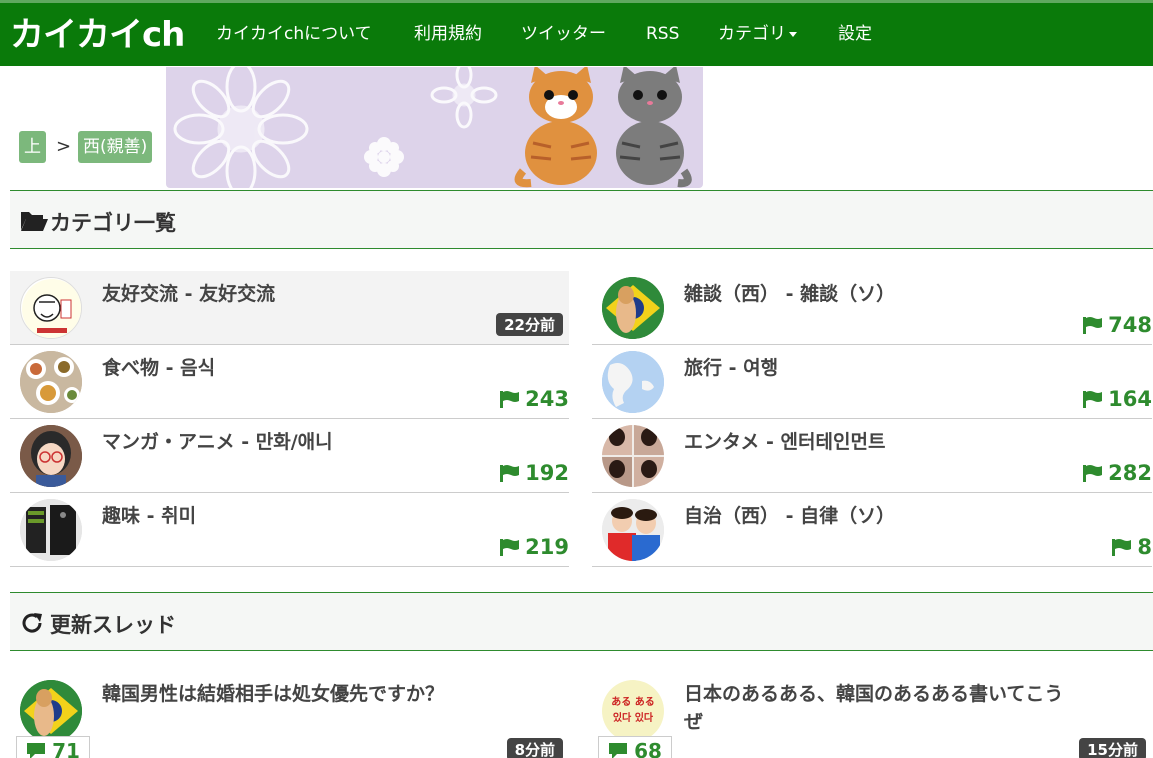  Describe the element at coordinates (217, 442) in the screenshot. I see `category-title: マンガ・アニメ - 만화/애니` at that location.